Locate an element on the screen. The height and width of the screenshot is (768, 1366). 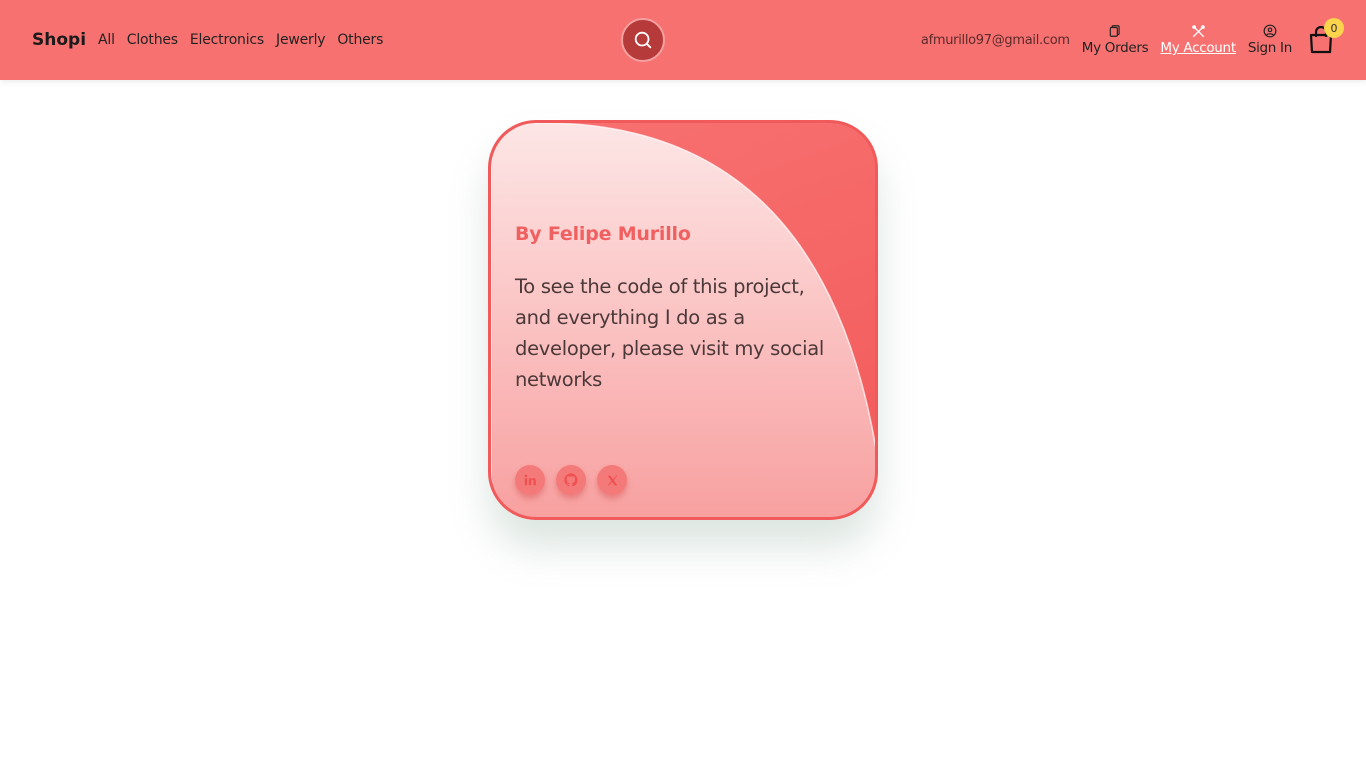
brand-logo: Shopi is located at coordinates (59, 40).